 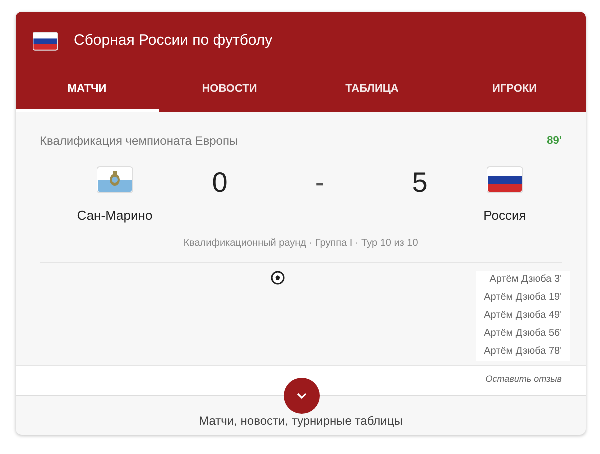 What do you see at coordinates (301, 243) in the screenshot?
I see `round-info: Квалификационный раунд · Группа I · Тур 10 из 10` at bounding box center [301, 243].